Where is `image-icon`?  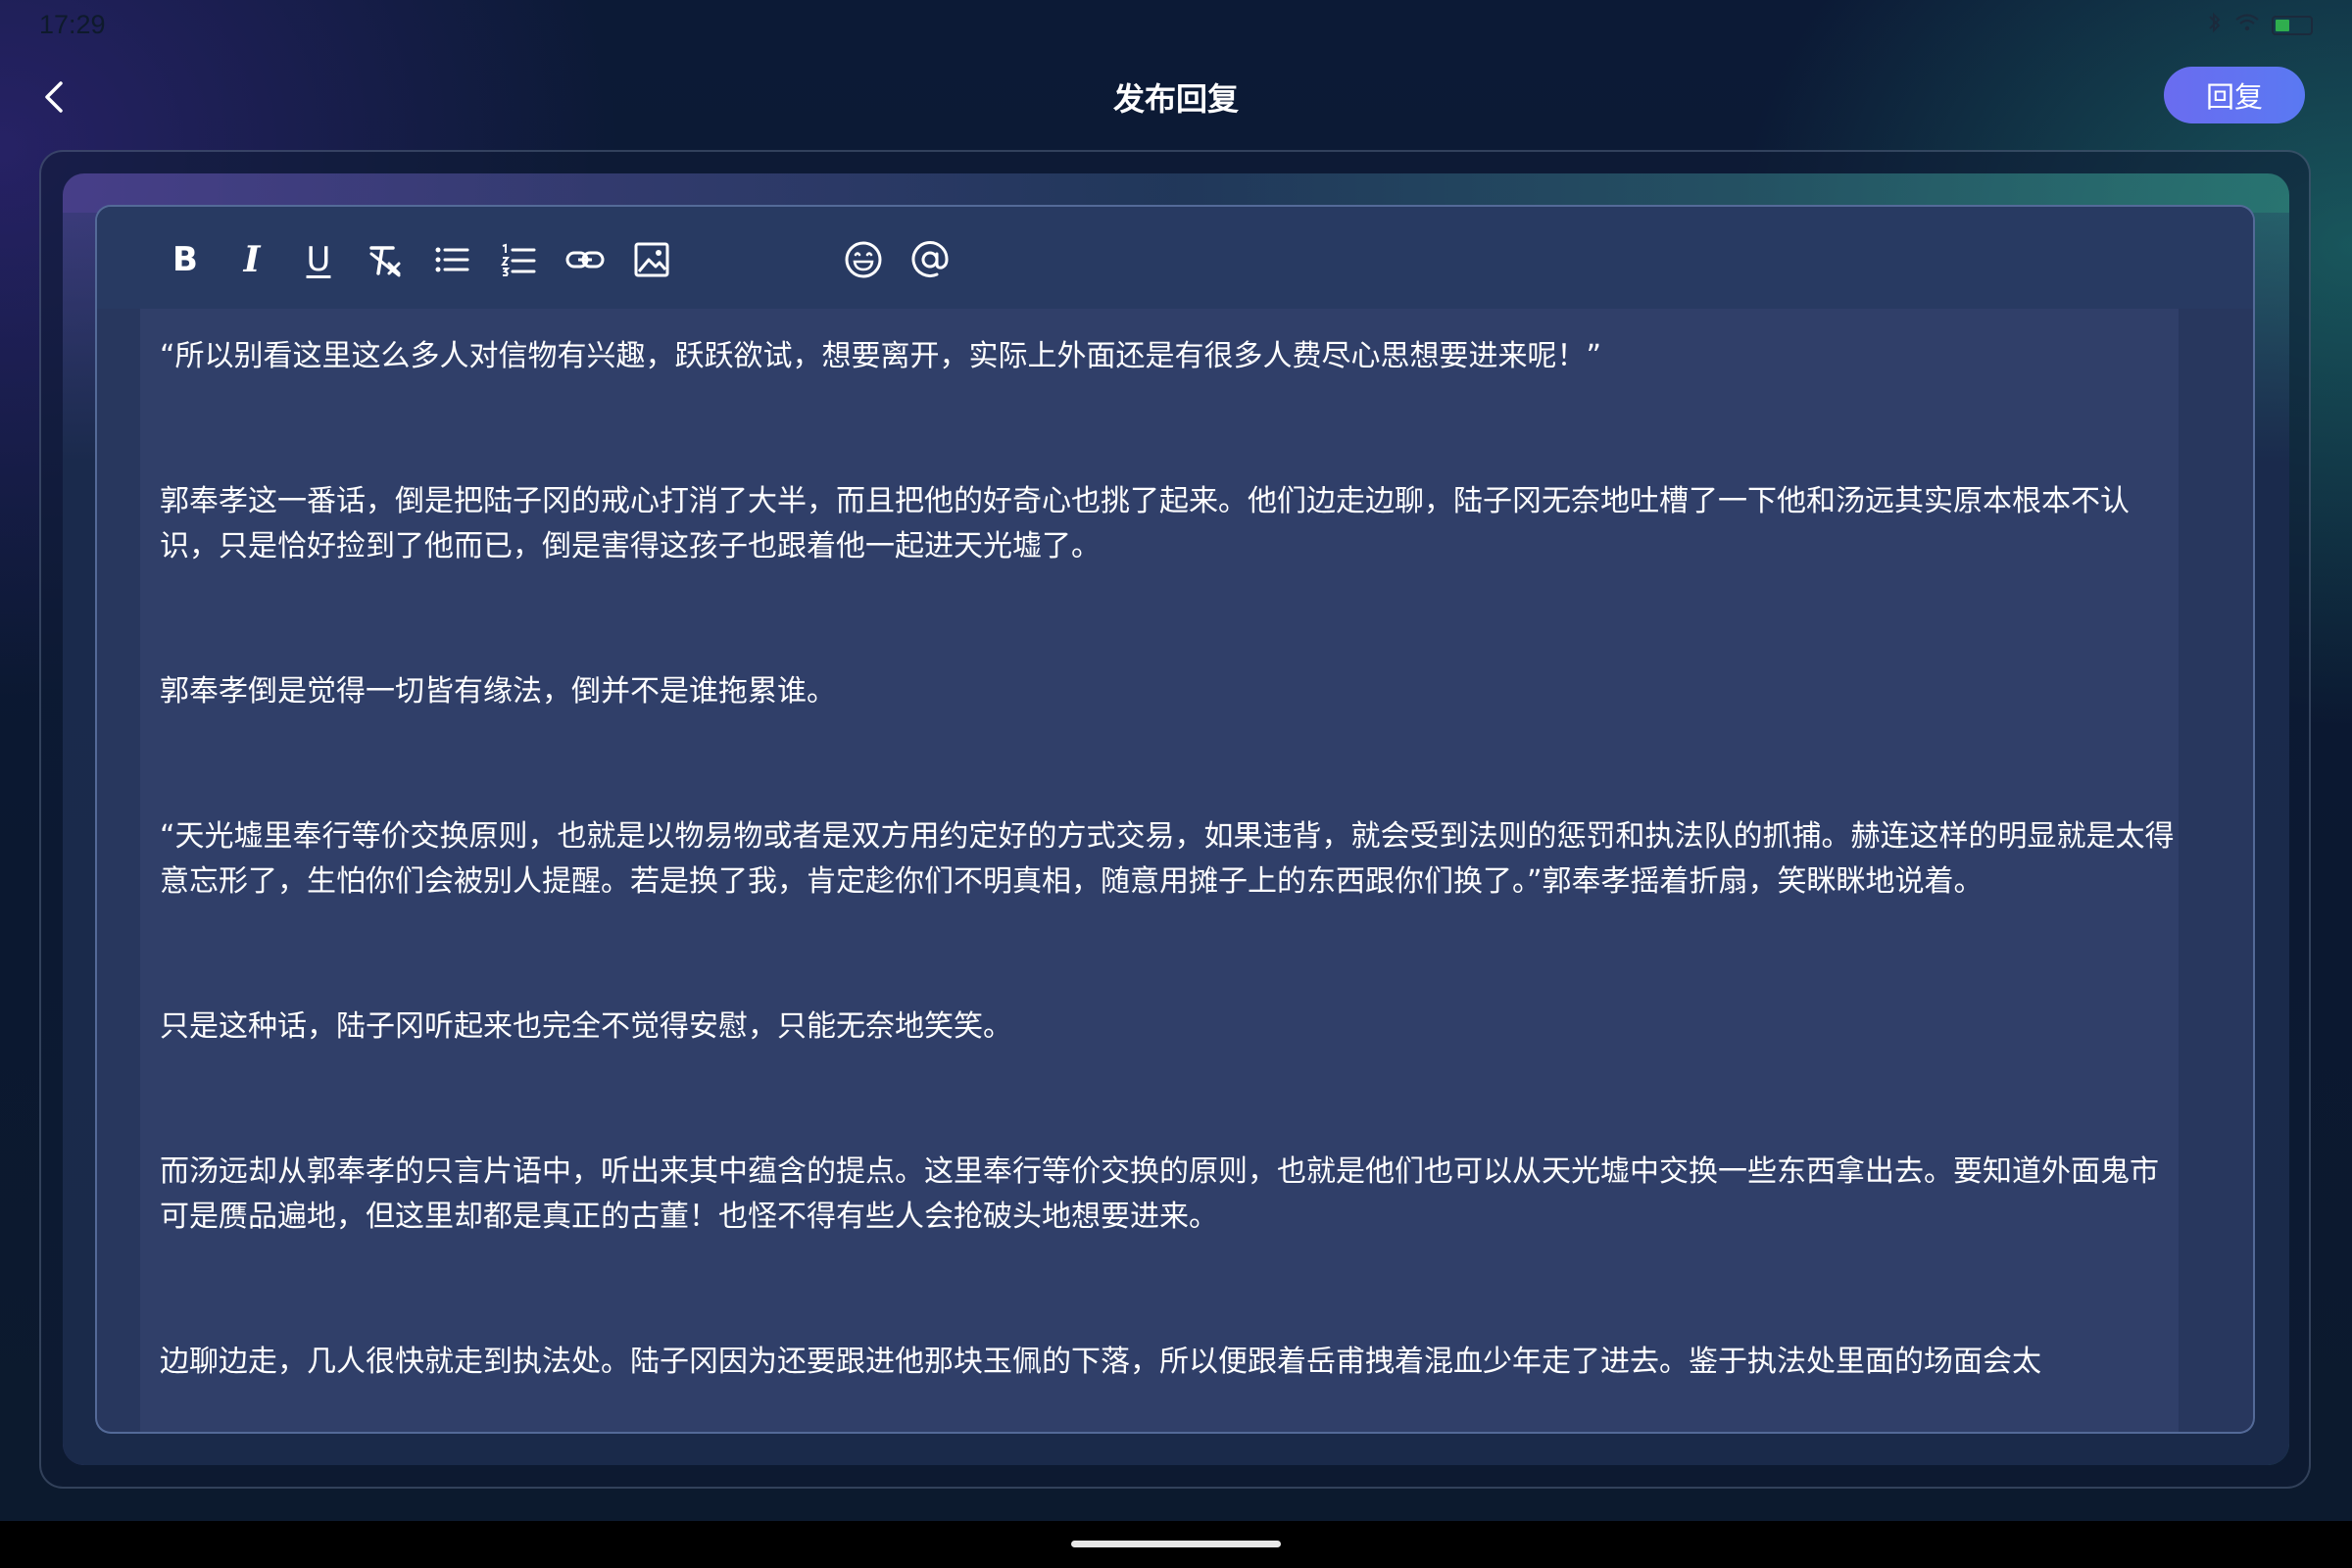
image-icon is located at coordinates (651, 259).